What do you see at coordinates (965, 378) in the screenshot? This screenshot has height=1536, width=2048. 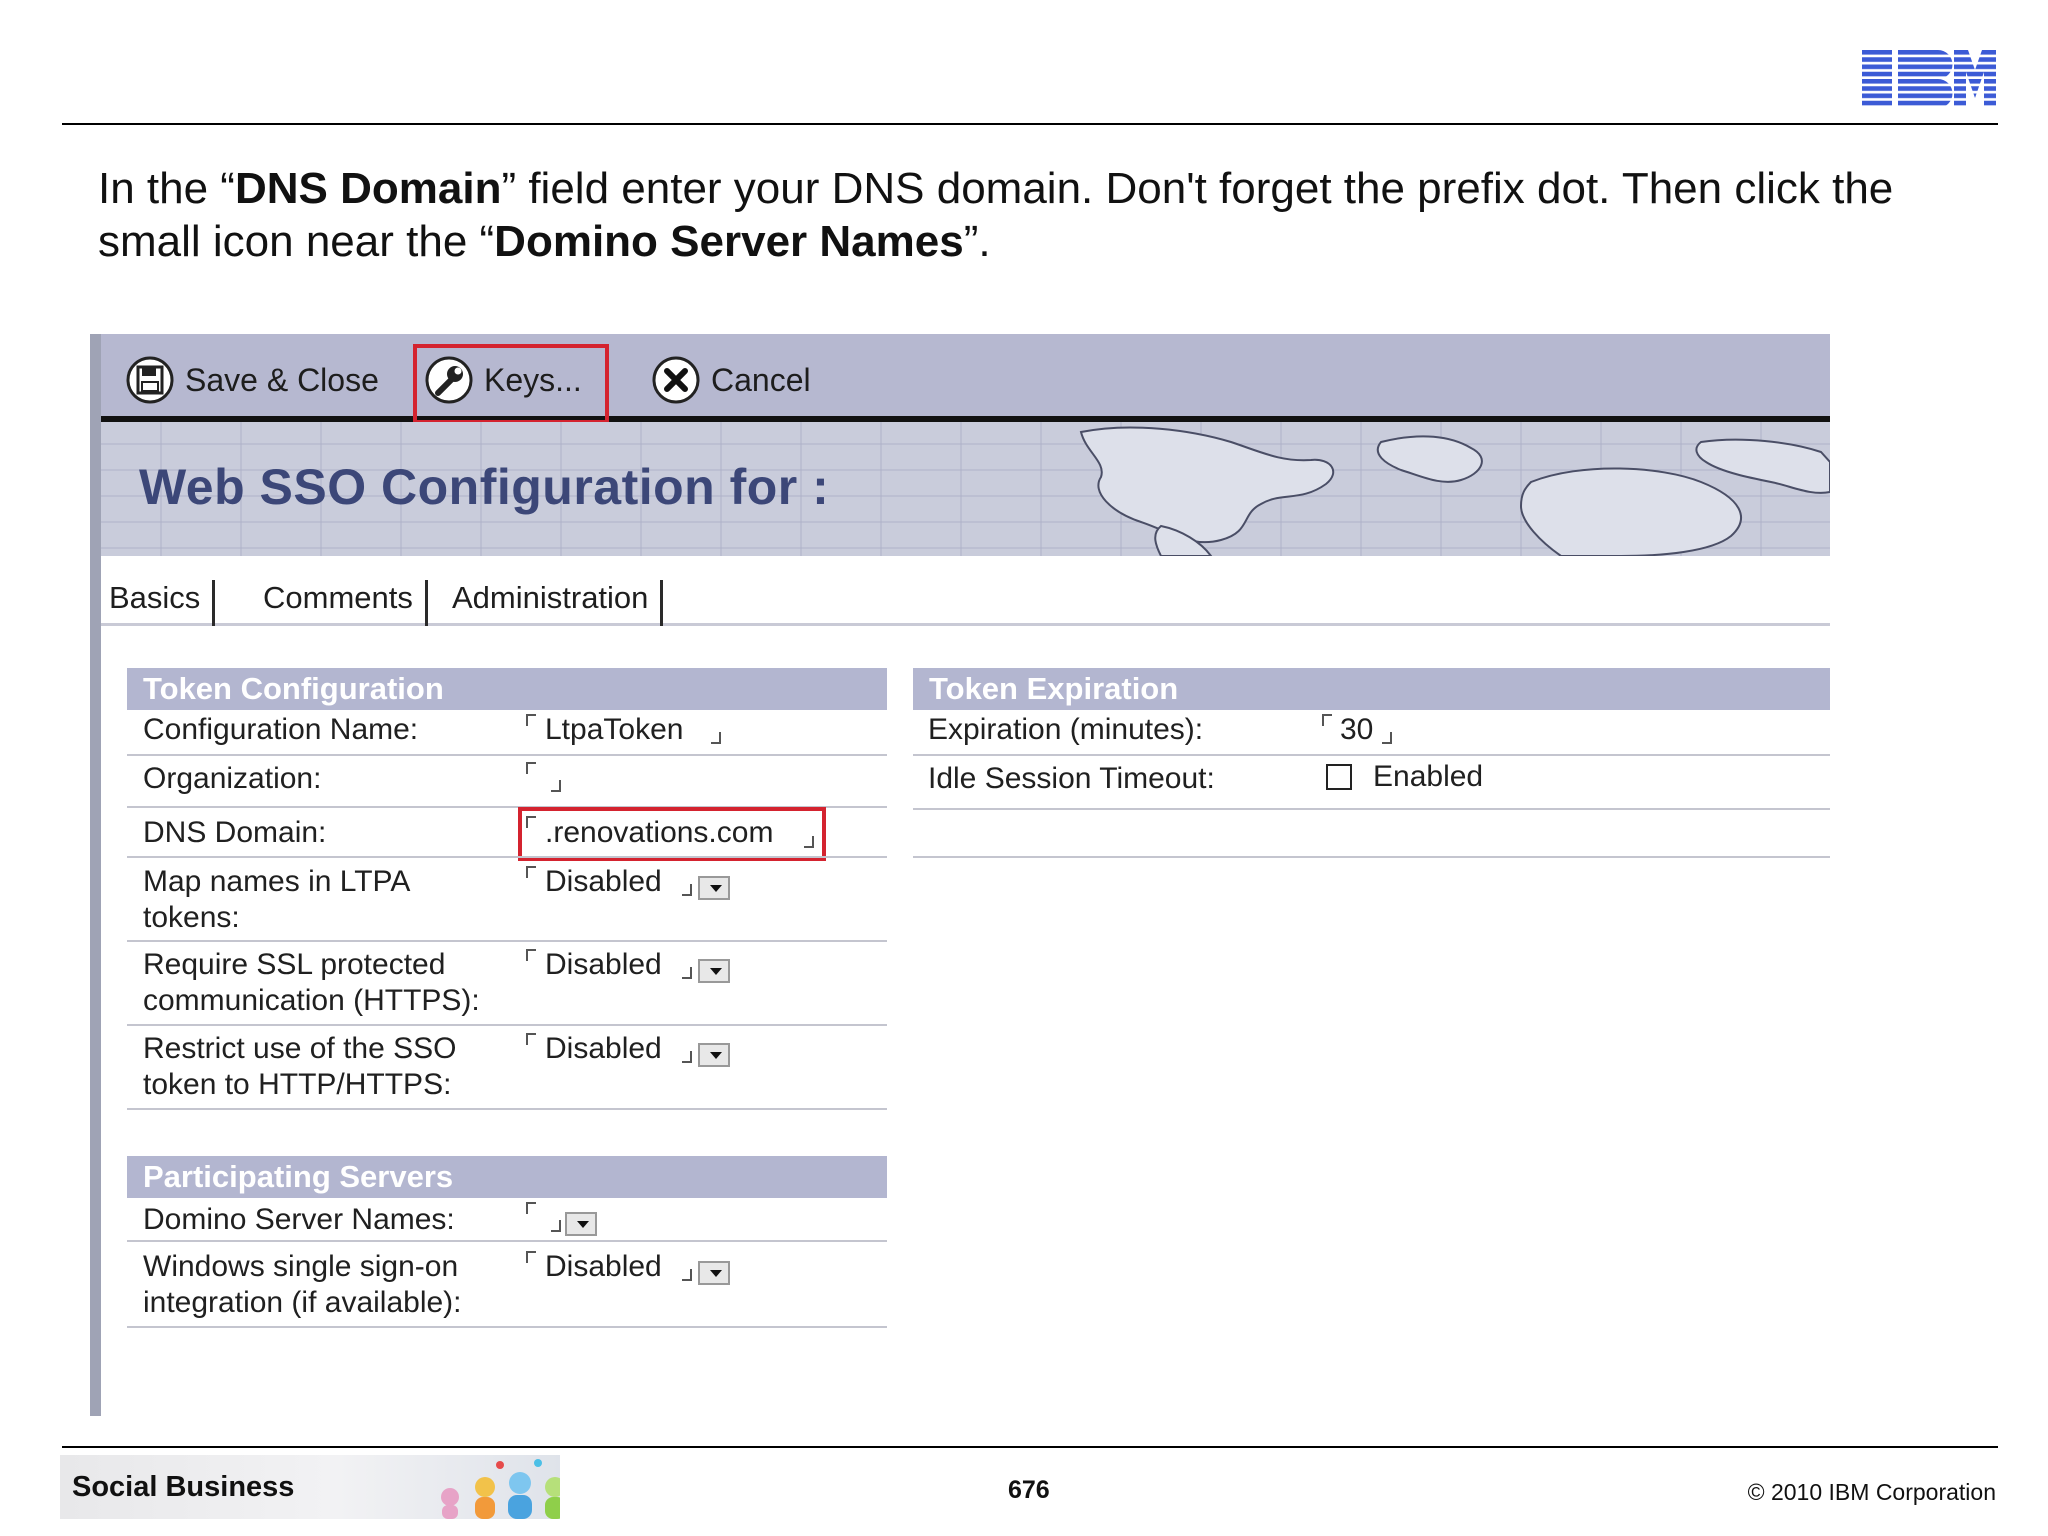 I see `action-toolbar: Save & Close Keys... Cancel` at bounding box center [965, 378].